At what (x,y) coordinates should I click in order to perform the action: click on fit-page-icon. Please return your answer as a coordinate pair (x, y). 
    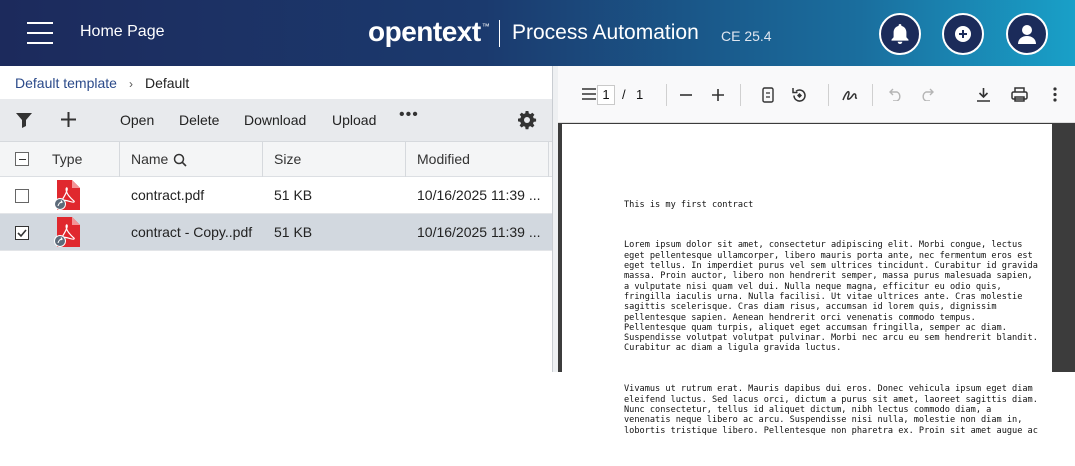
    Looking at the image, I should click on (768, 95).